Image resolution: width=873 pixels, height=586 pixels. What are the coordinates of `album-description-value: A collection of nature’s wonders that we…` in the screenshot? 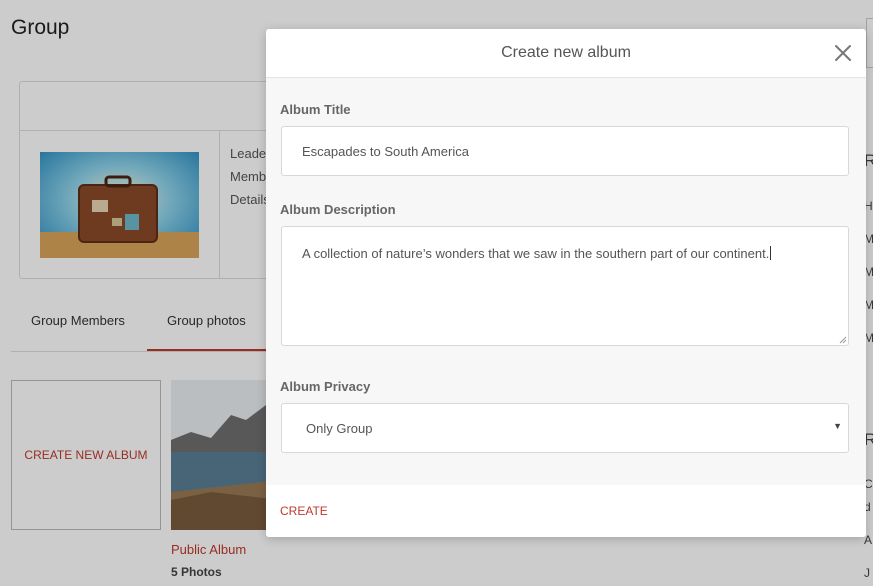 It's located at (536, 253).